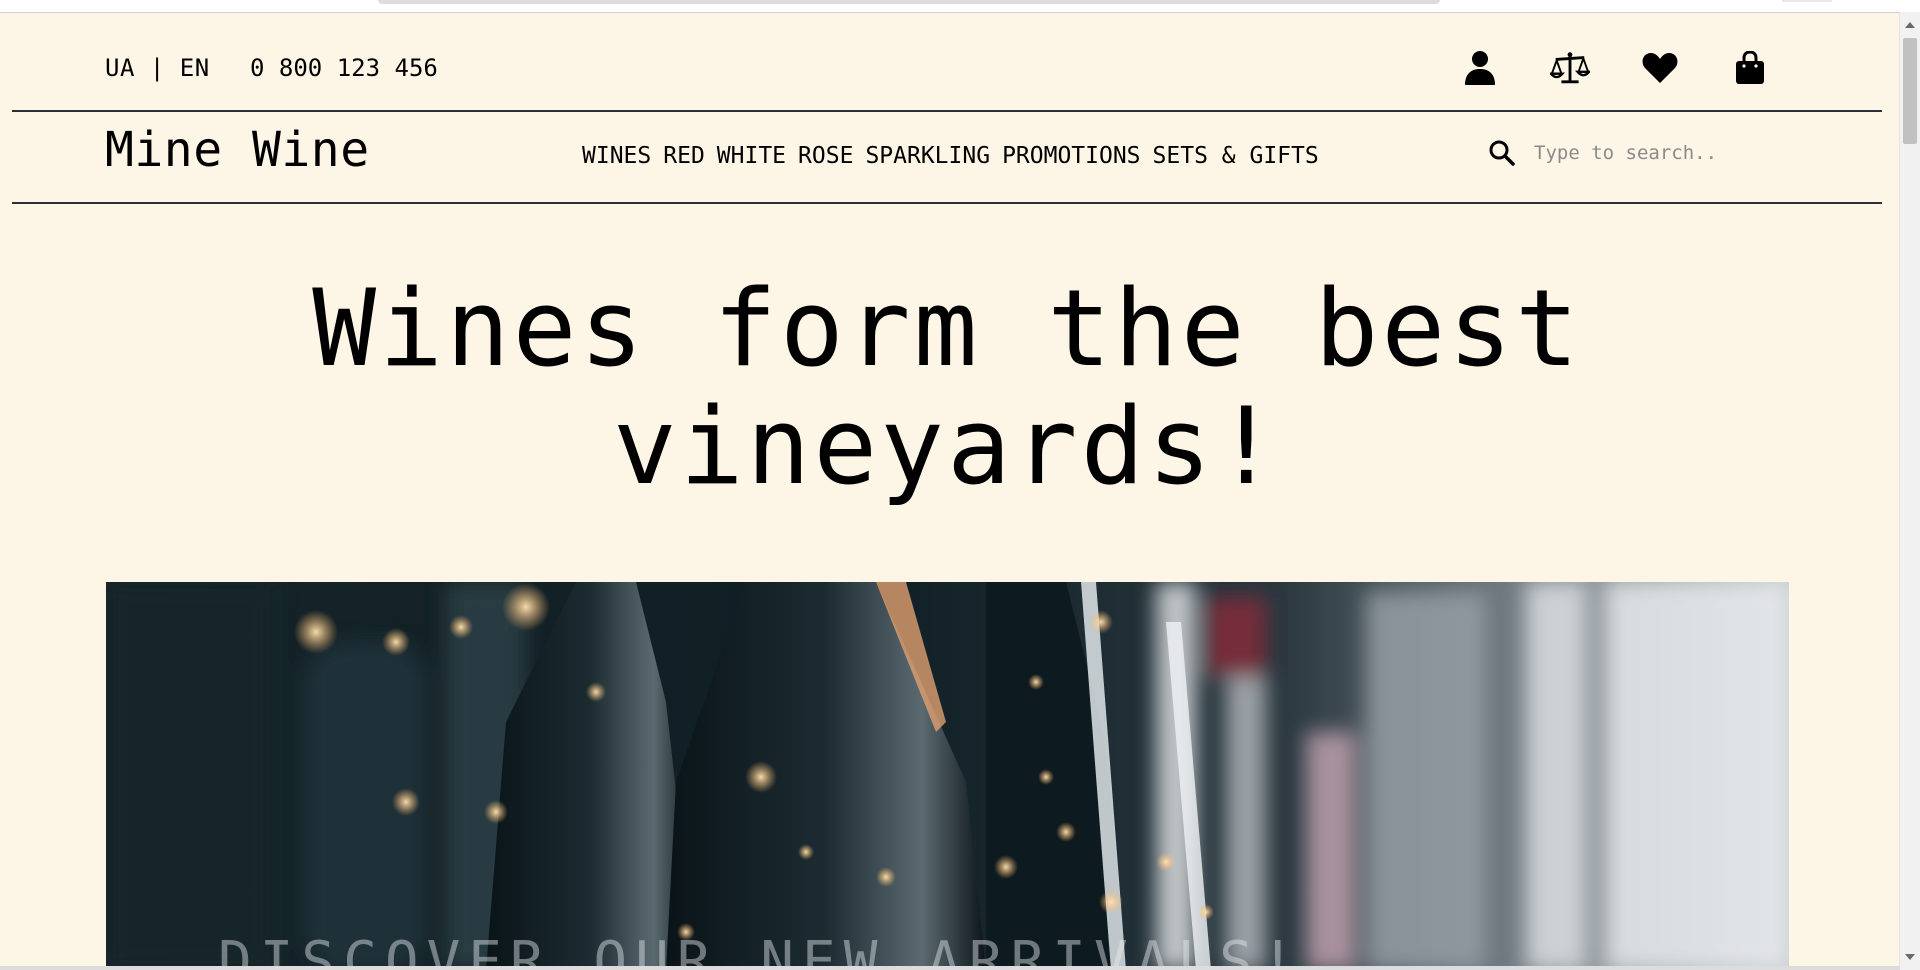 Image resolution: width=1920 pixels, height=970 pixels. What do you see at coordinates (1660, 68) in the screenshot?
I see `heart-icon` at bounding box center [1660, 68].